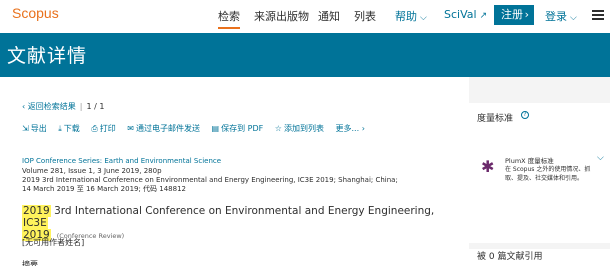 The width and height of the screenshot is (610, 266). What do you see at coordinates (525, 115) in the screenshot?
I see `help-icon: ?` at bounding box center [525, 115].